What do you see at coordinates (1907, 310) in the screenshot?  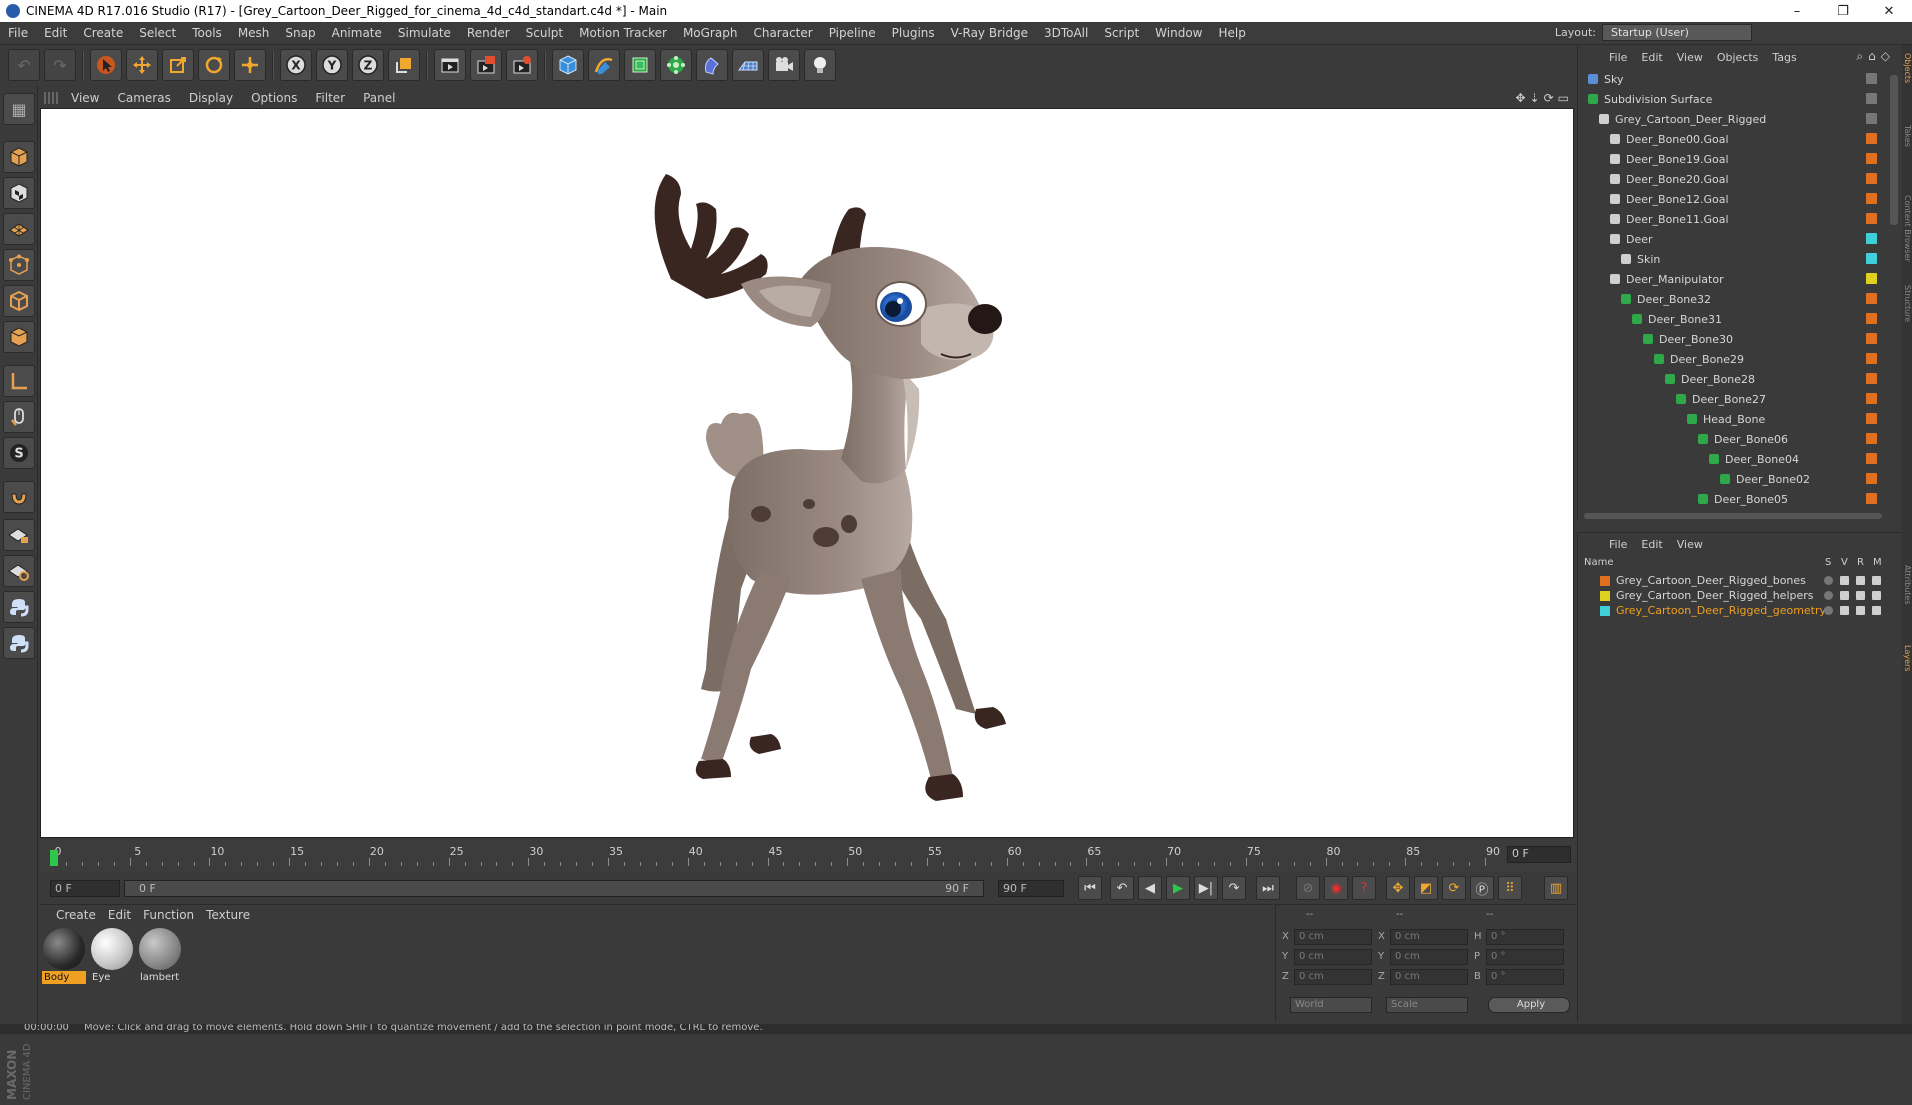 I see `manager-tab: Structure` at bounding box center [1907, 310].